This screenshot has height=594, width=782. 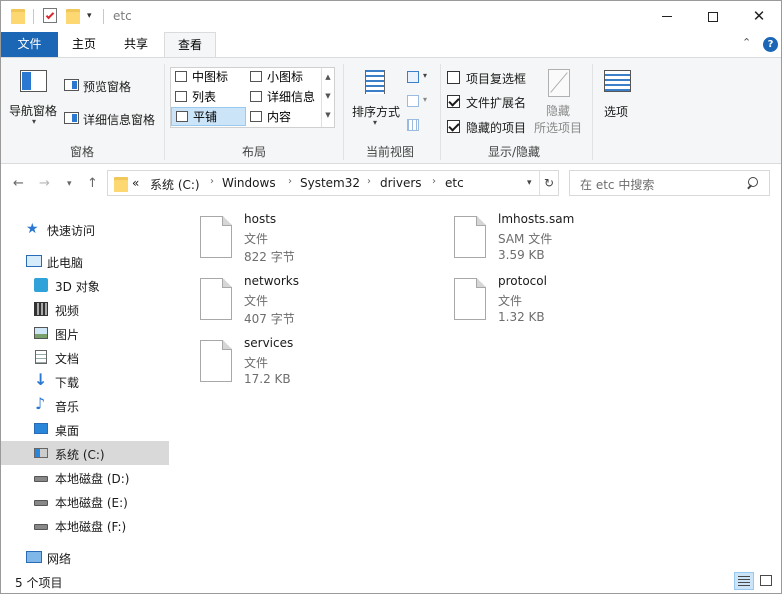 I want to click on system-drive-icon, so click(x=41, y=453).